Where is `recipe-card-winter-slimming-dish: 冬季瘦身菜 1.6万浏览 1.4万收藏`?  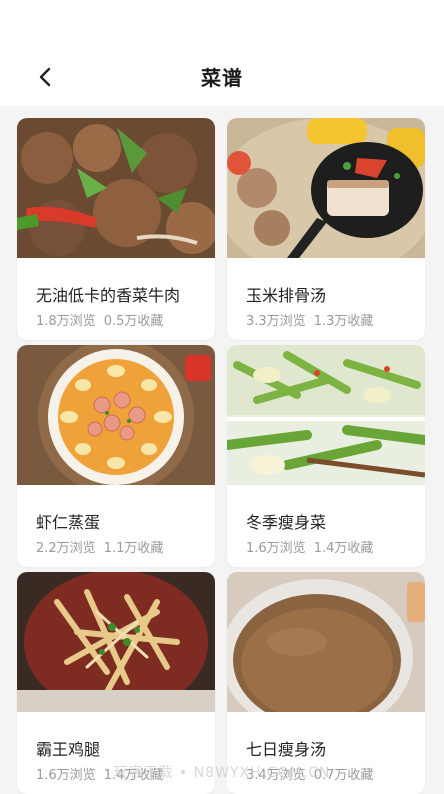 recipe-card-winter-slimming-dish: 冬季瘦身菜 1.6万浏览 1.4万收藏 is located at coordinates (326, 456).